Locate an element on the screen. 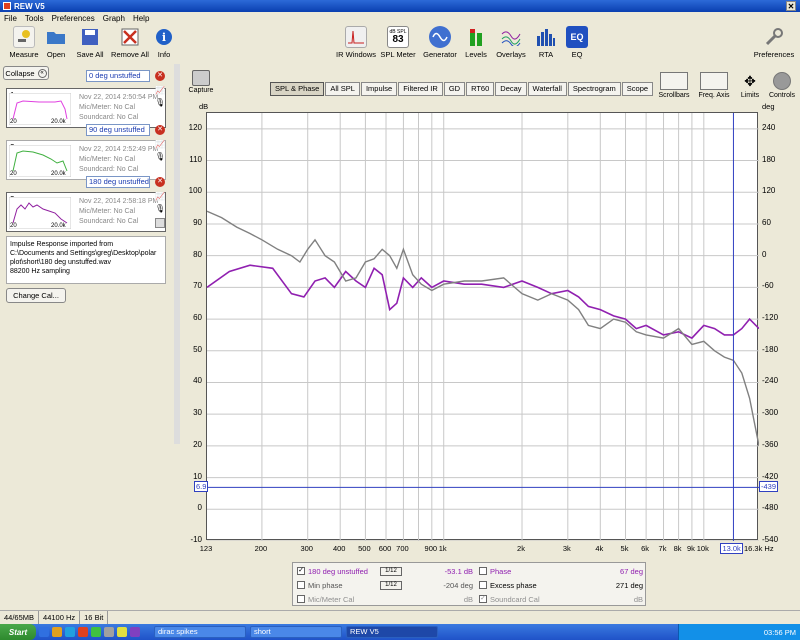 The height and width of the screenshot is (640, 800). controls-icon is located at coordinates (782, 81).